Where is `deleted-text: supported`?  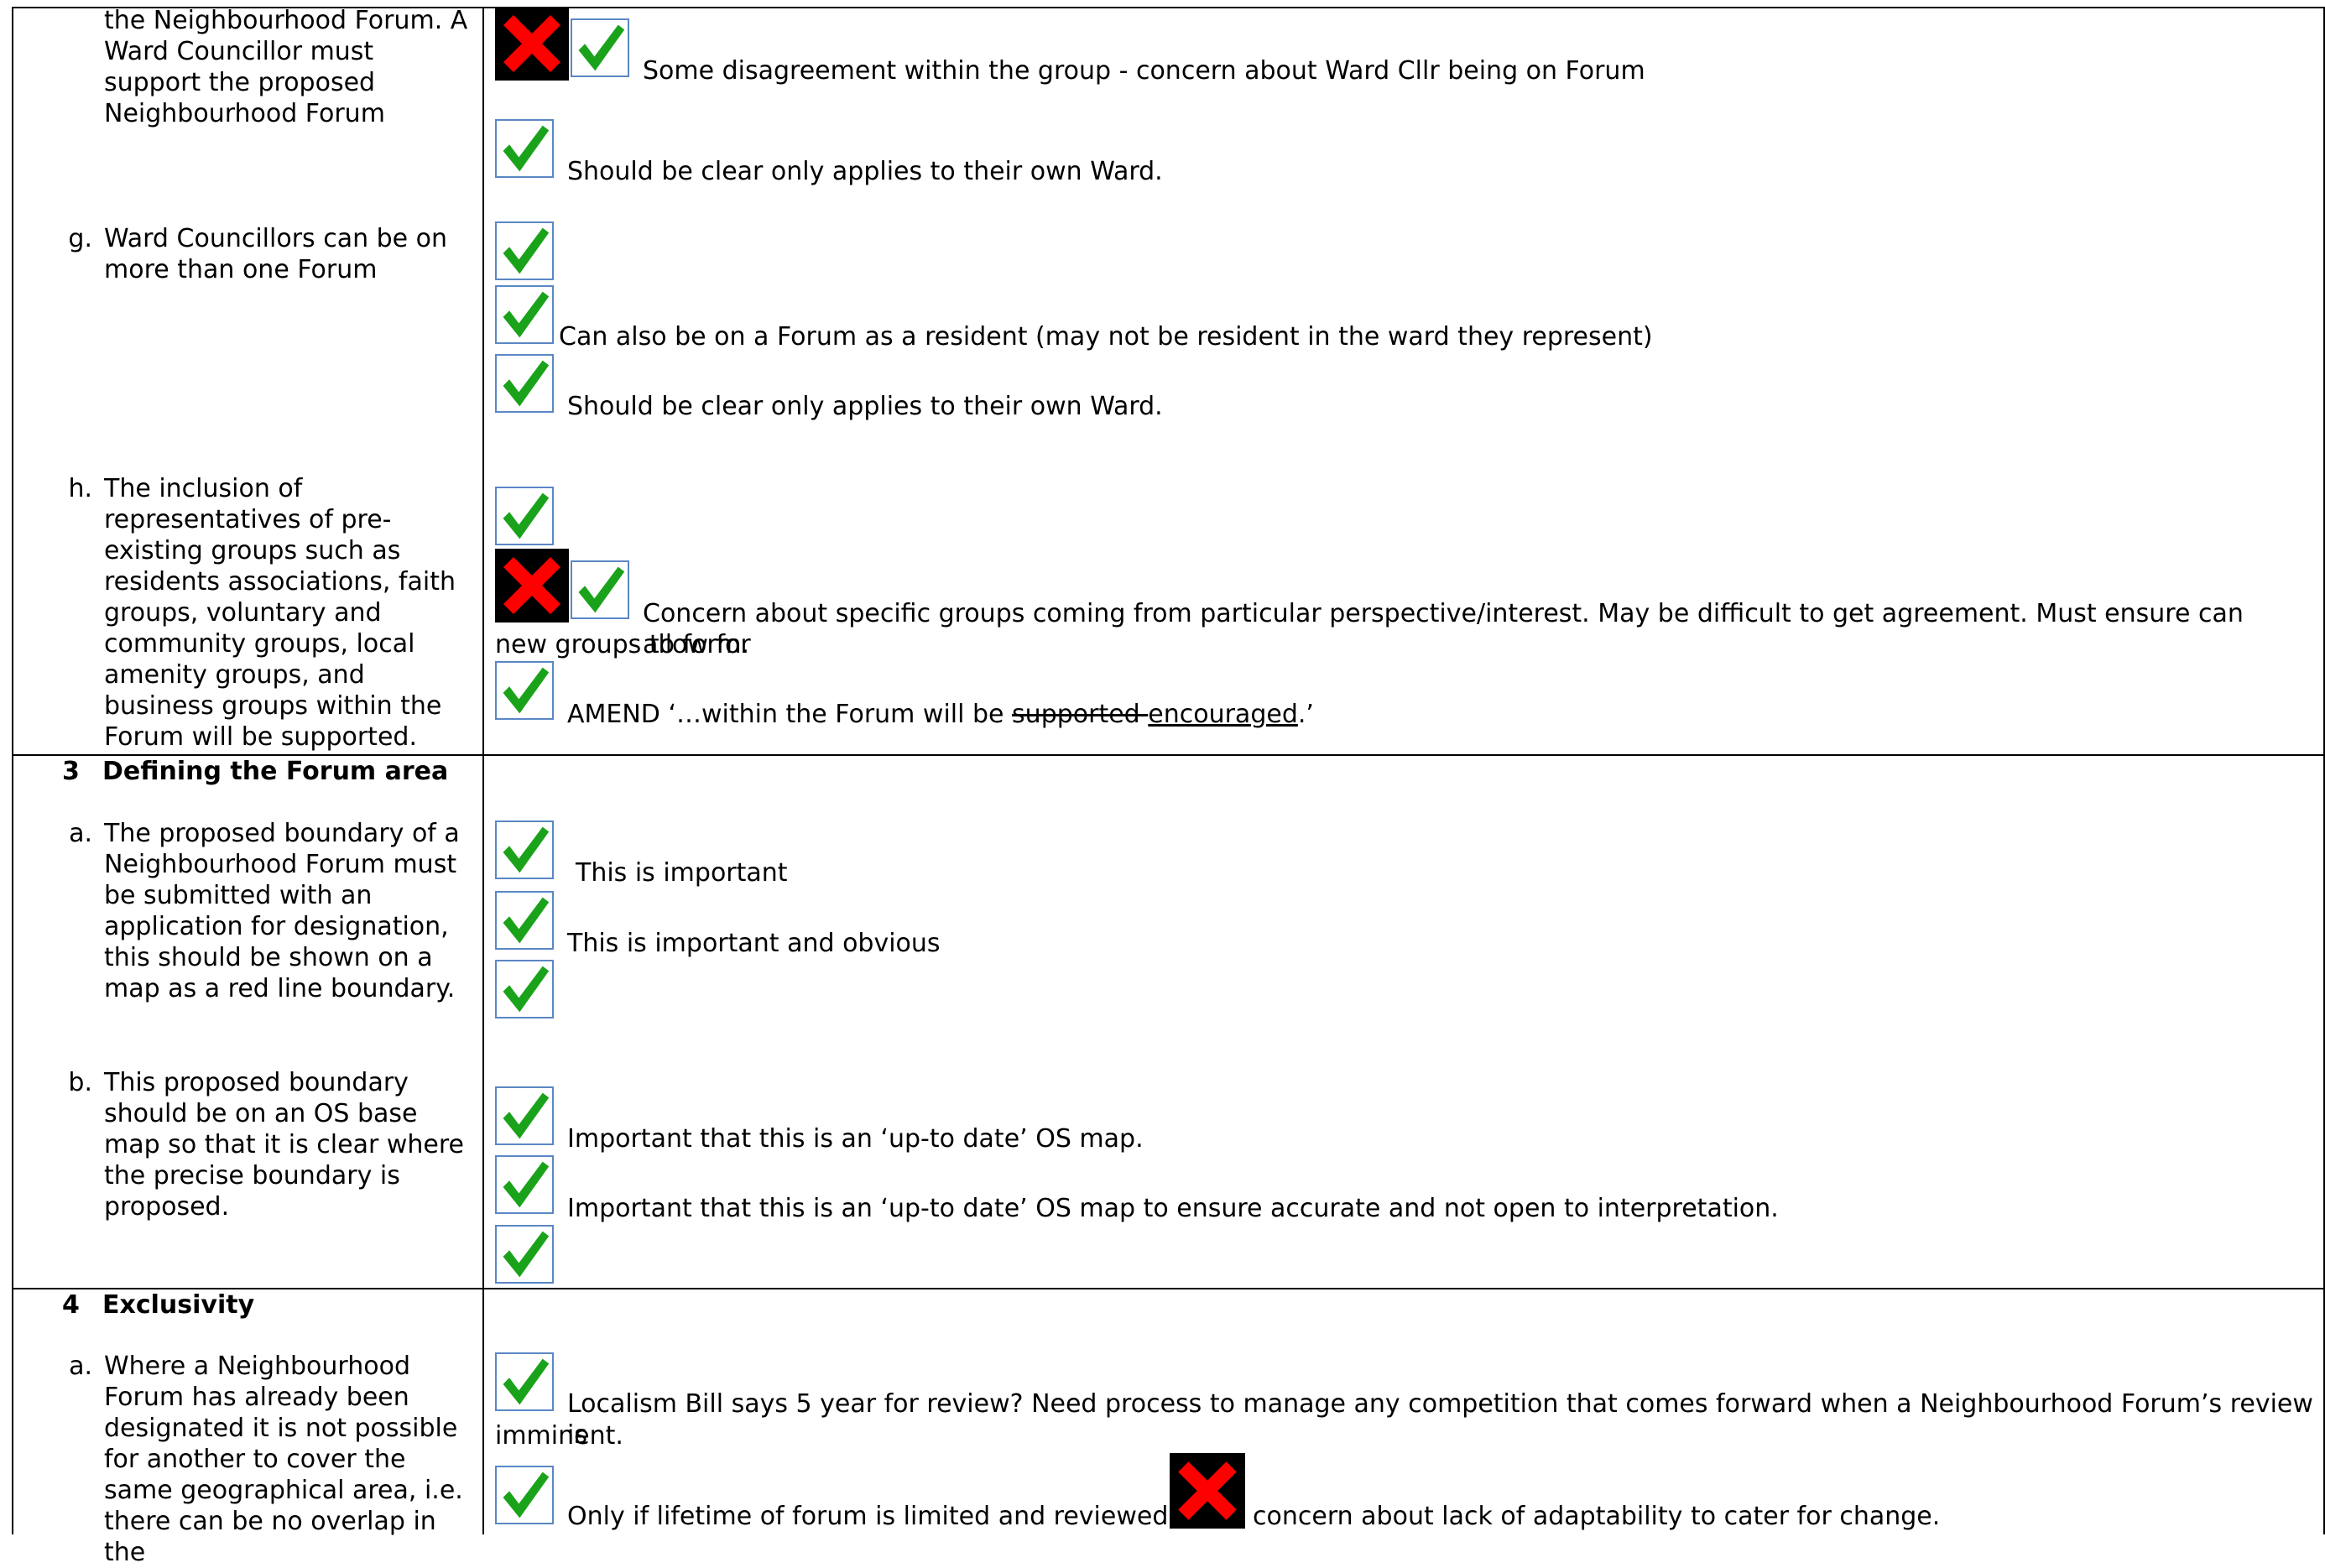 deleted-text: supported is located at coordinates (1080, 715).